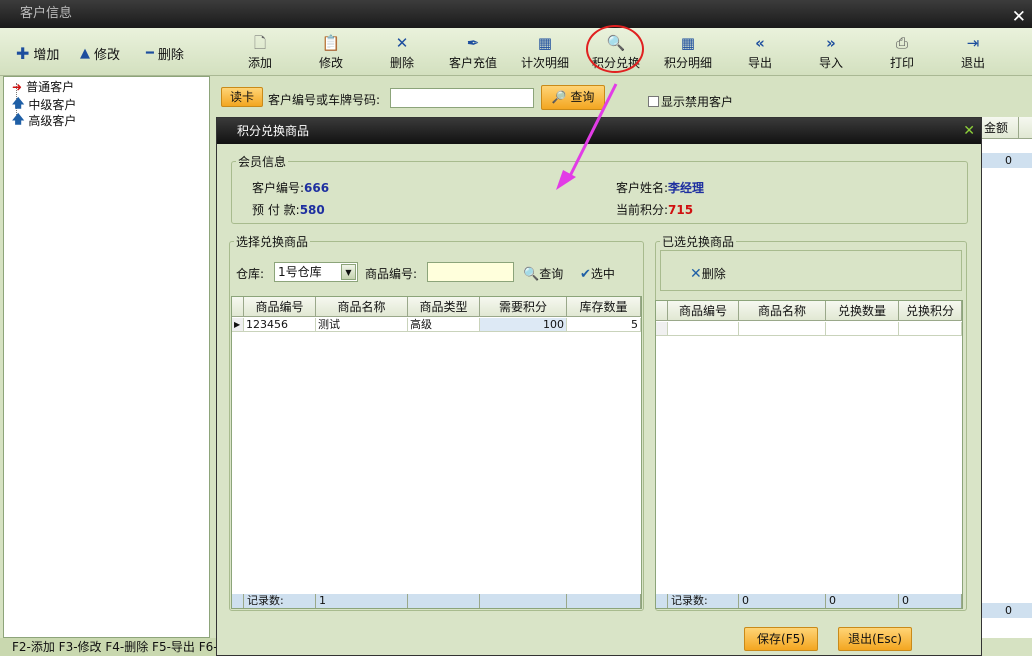 The image size is (1032, 656). Describe the element at coordinates (23, 53) in the screenshot. I see `plus-icon: ✚` at that location.